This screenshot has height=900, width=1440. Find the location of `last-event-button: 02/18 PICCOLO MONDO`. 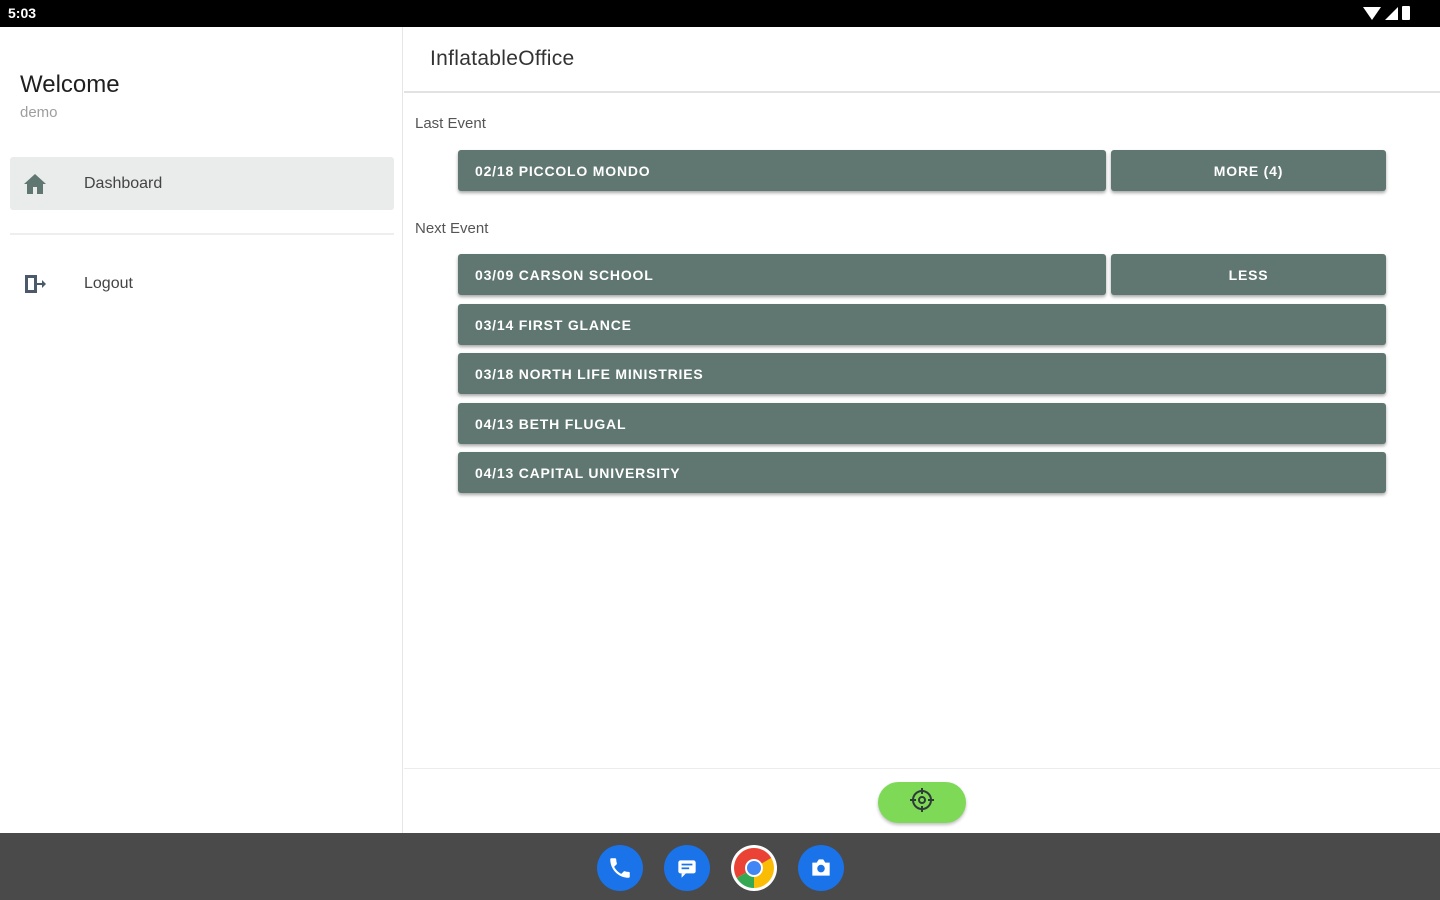

last-event-button: 02/18 PICCOLO MONDO is located at coordinates (782, 170).